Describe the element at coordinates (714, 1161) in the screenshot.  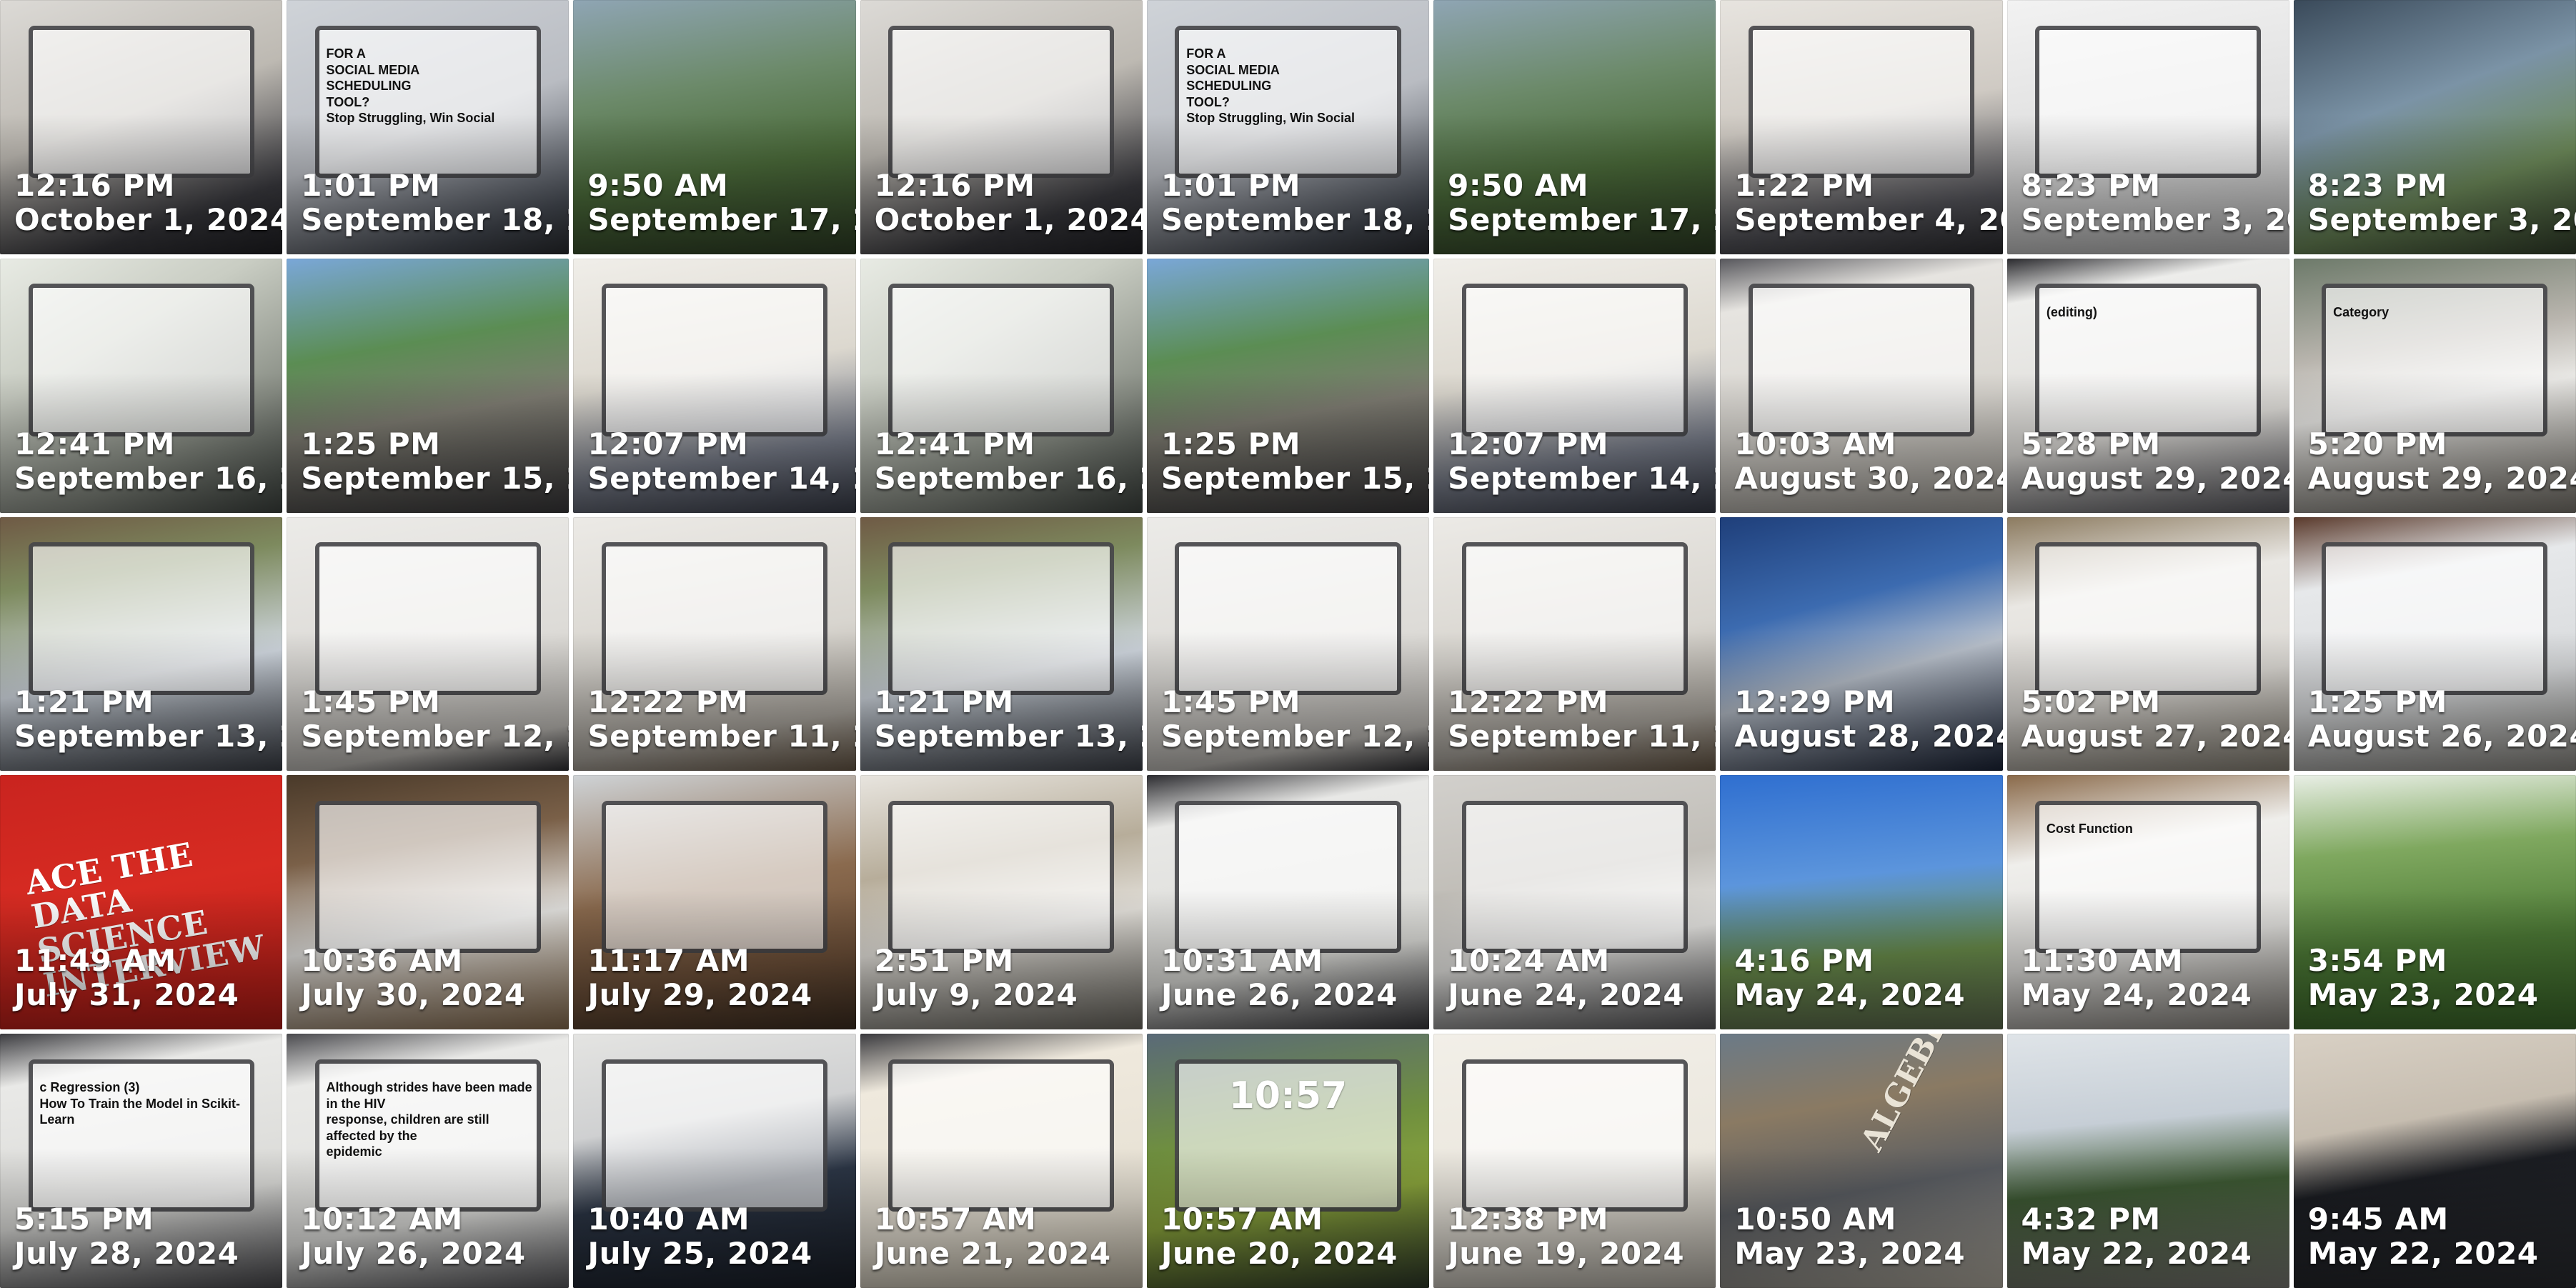
I see `photo-tile: 10:40 AM July 25, 2024` at that location.